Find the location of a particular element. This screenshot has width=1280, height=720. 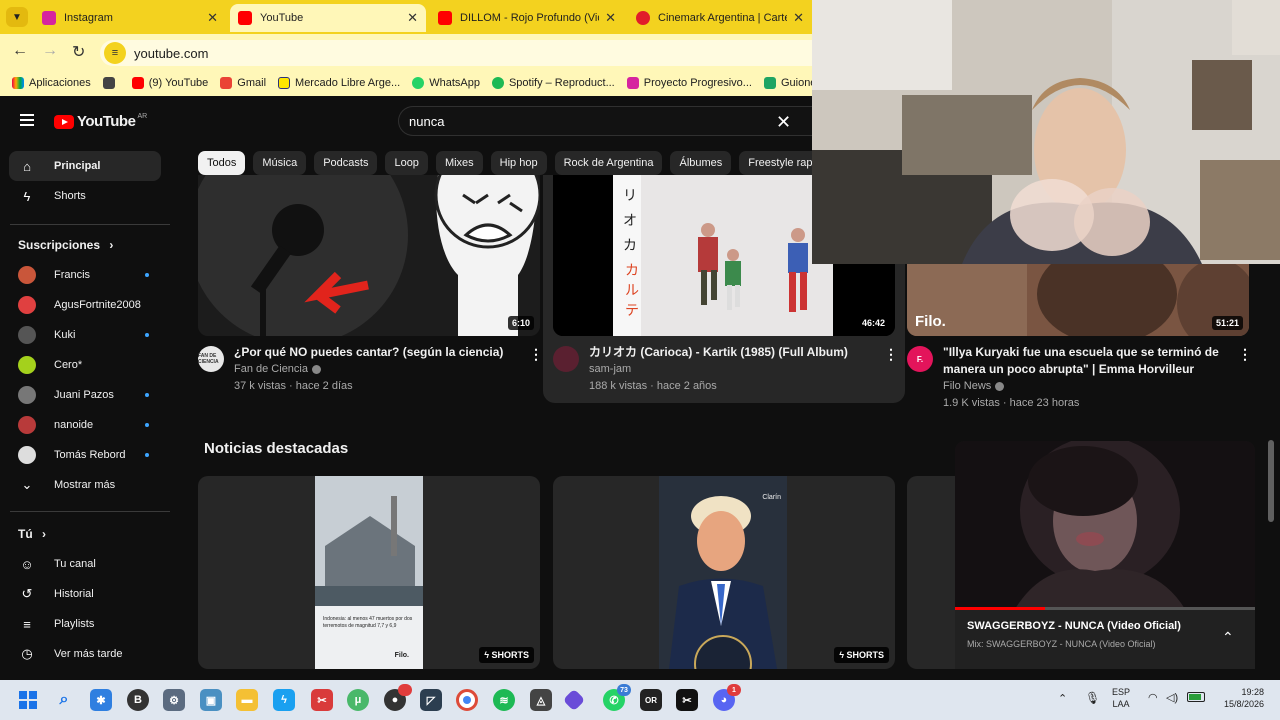

input-language: ESP LAA is located at coordinates (1121, 698).